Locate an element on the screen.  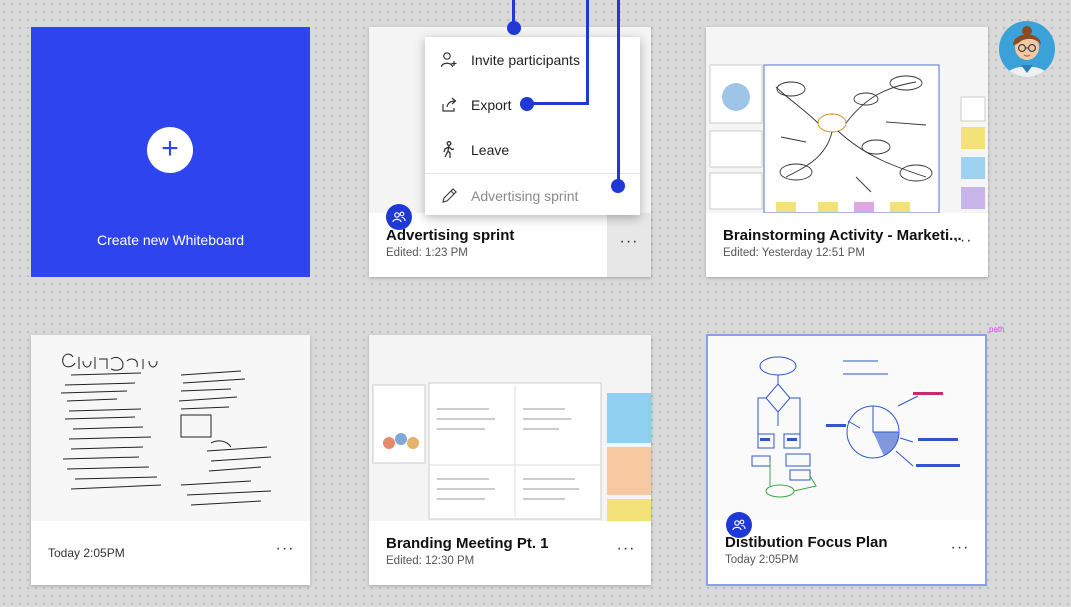
menu-item-invite-participants: Invite participants is located at coordinates (532, 60).